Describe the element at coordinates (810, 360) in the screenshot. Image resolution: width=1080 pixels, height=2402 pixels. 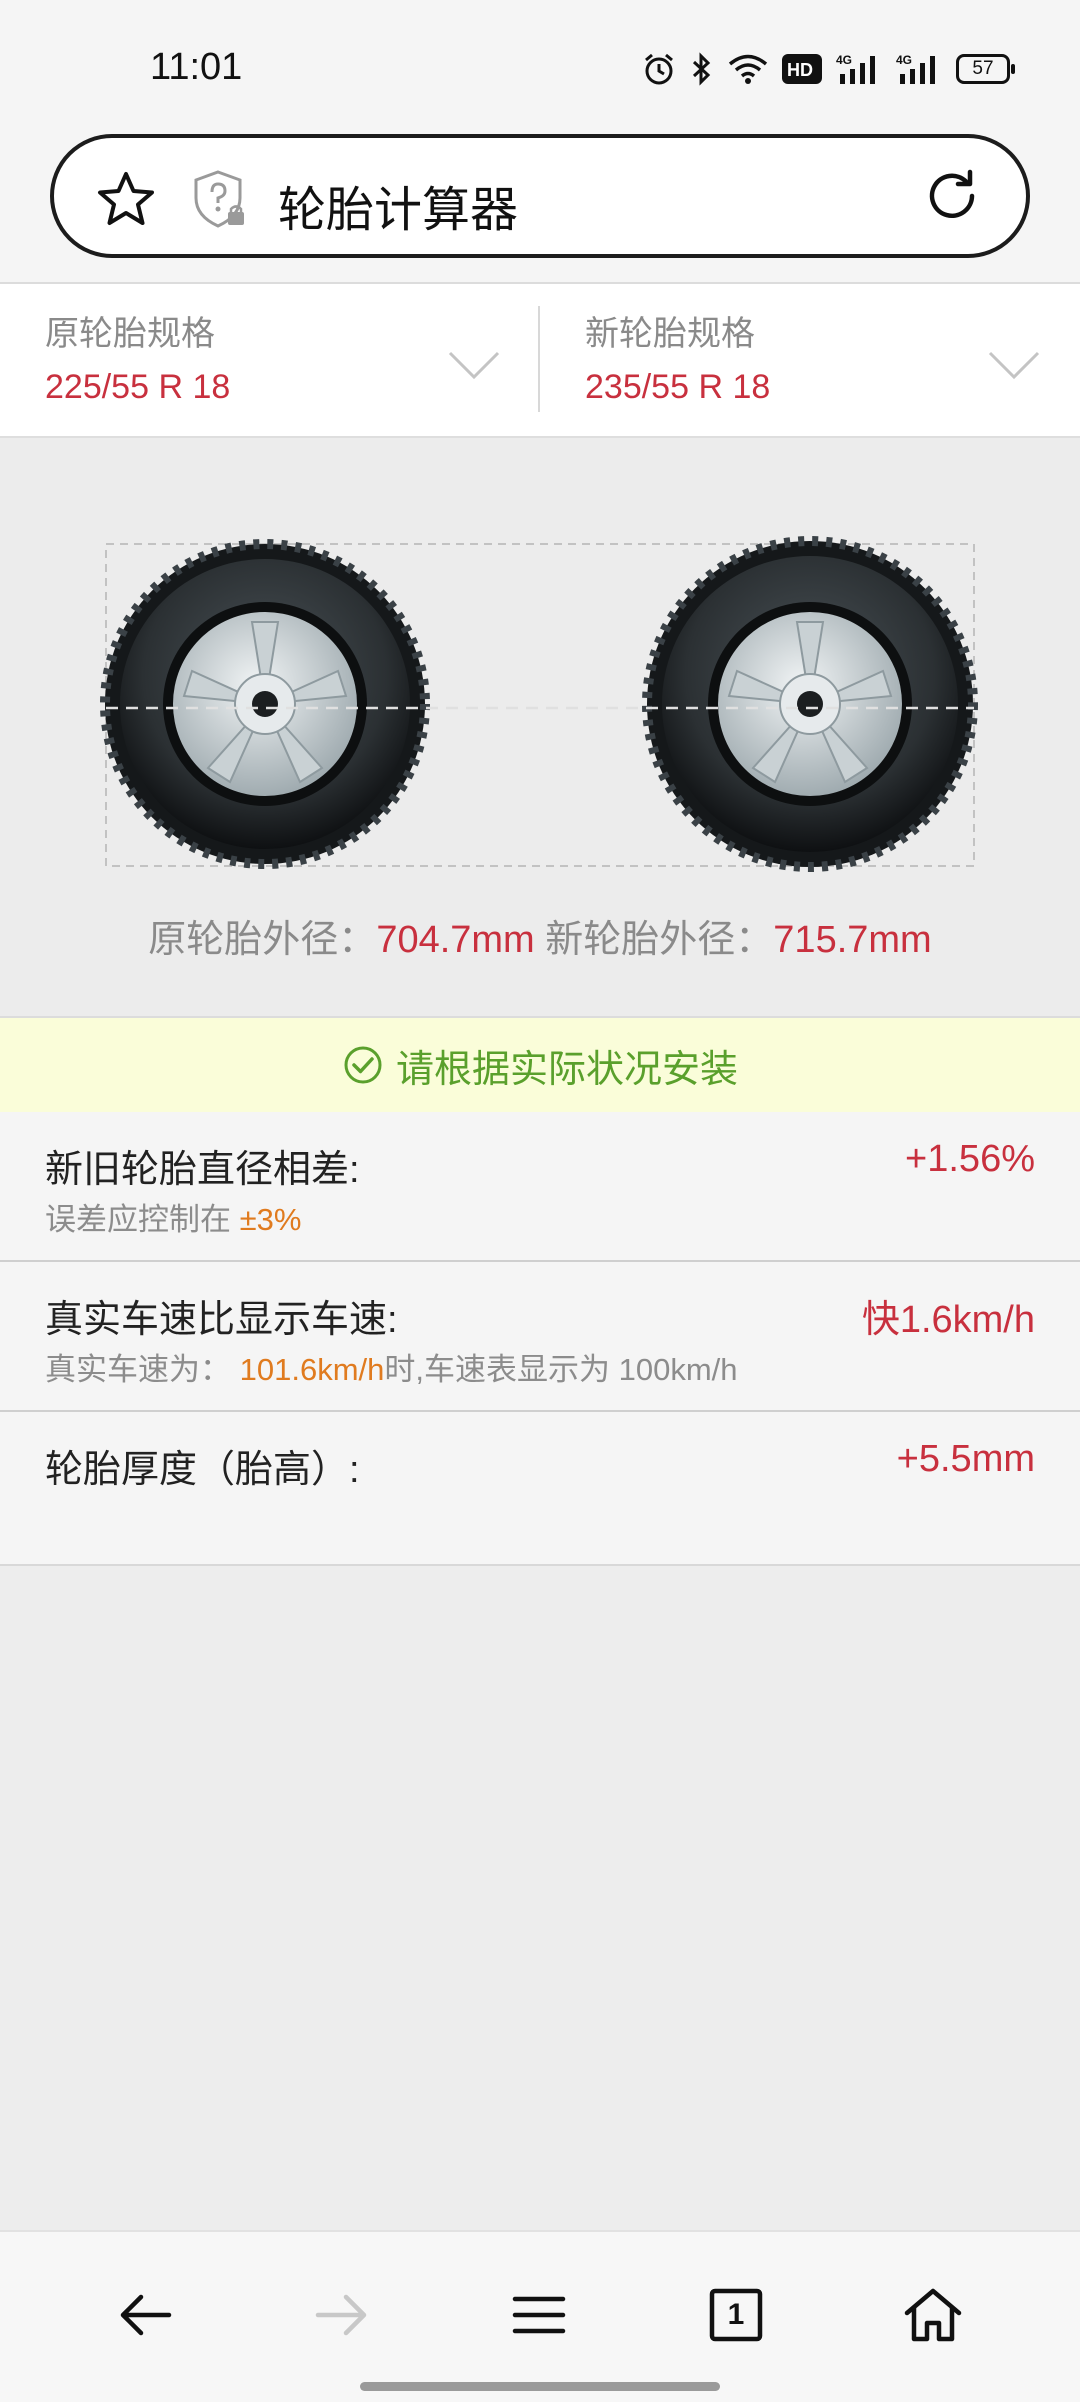
I see `new-tire-selector: 新轮胎规格 235/55 R 18` at that location.